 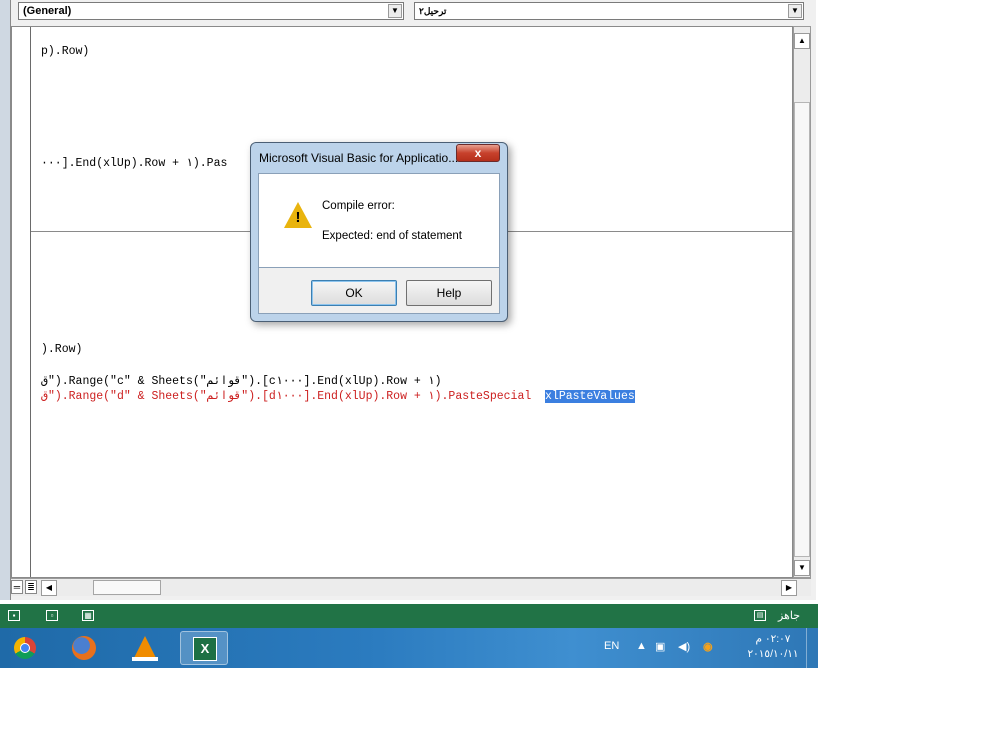 What do you see at coordinates (802, 568) in the screenshot?
I see `scroll-down-button: ▼` at bounding box center [802, 568].